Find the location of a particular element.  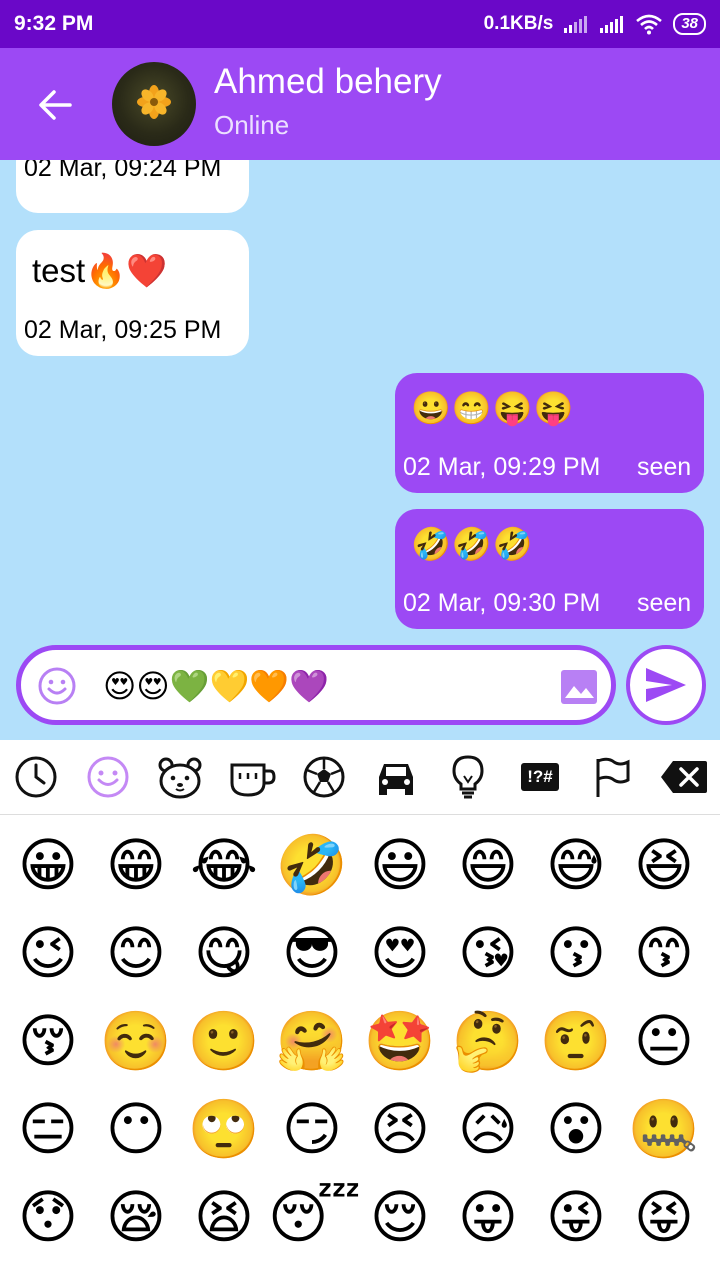

emoji-key: 😐 is located at coordinates (664, 1041).